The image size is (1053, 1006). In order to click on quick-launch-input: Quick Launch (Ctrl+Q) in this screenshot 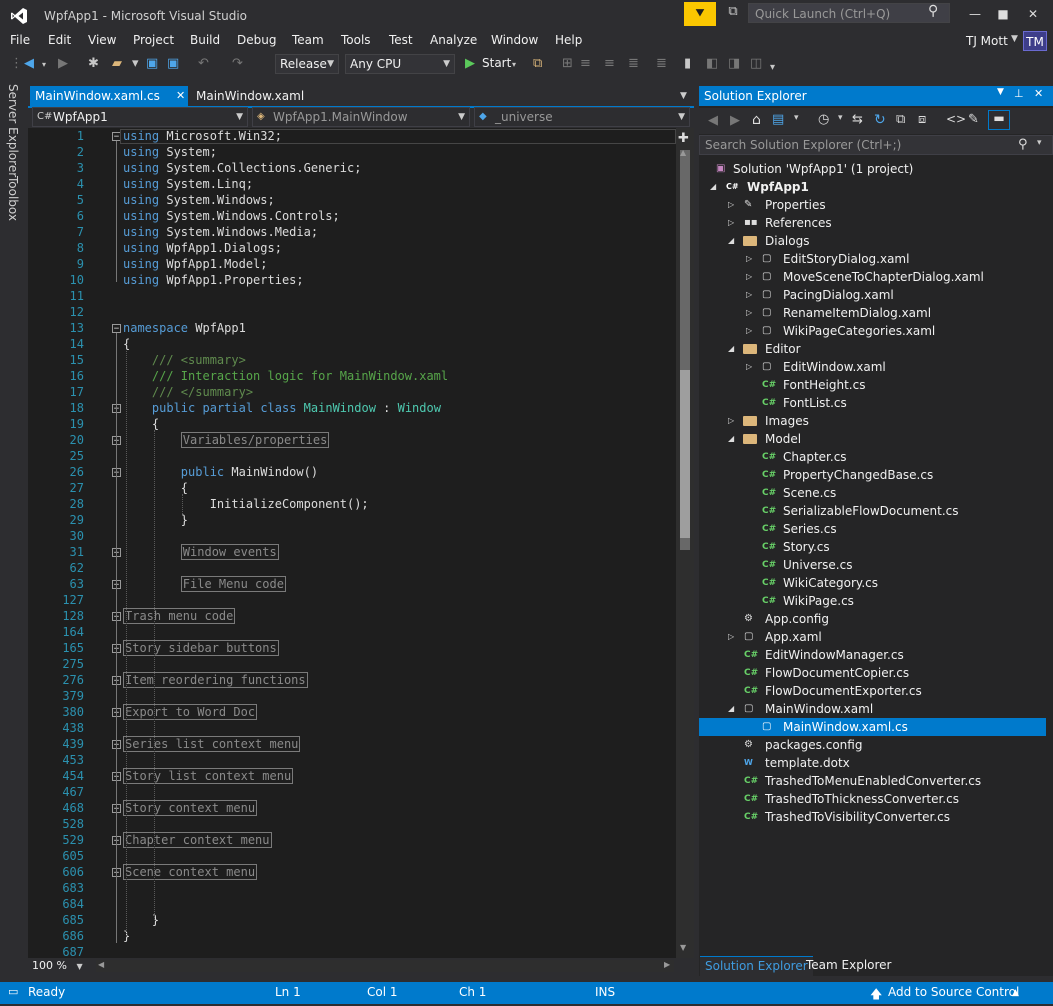, I will do `click(849, 13)`.